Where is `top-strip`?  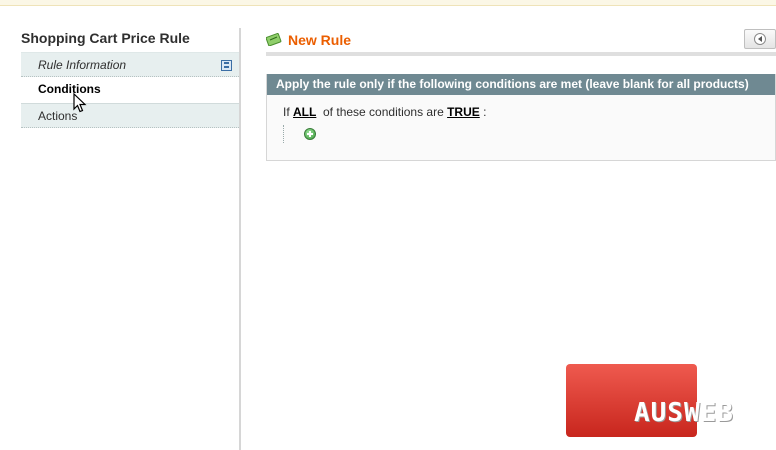
top-strip is located at coordinates (388, 3).